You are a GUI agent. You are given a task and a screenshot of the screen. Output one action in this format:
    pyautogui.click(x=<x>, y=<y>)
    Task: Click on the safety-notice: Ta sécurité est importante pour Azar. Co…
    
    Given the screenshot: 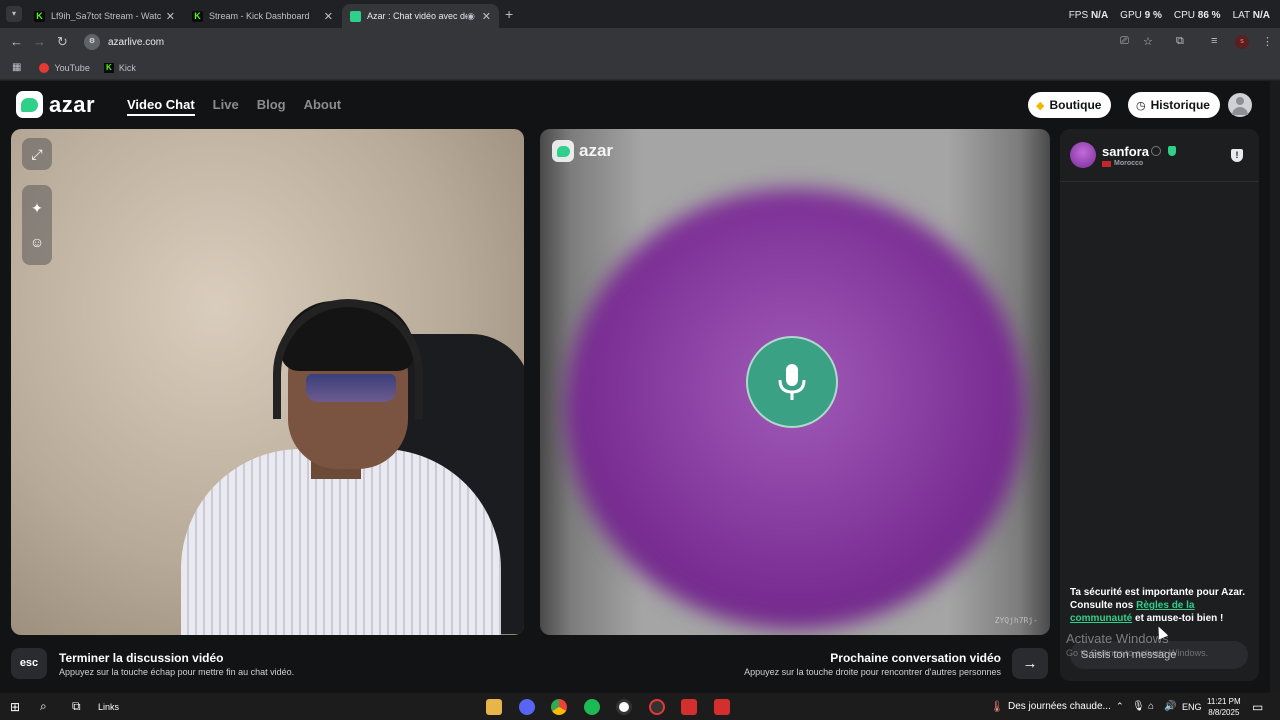 What is the action you would take?
    pyautogui.click(x=1160, y=605)
    